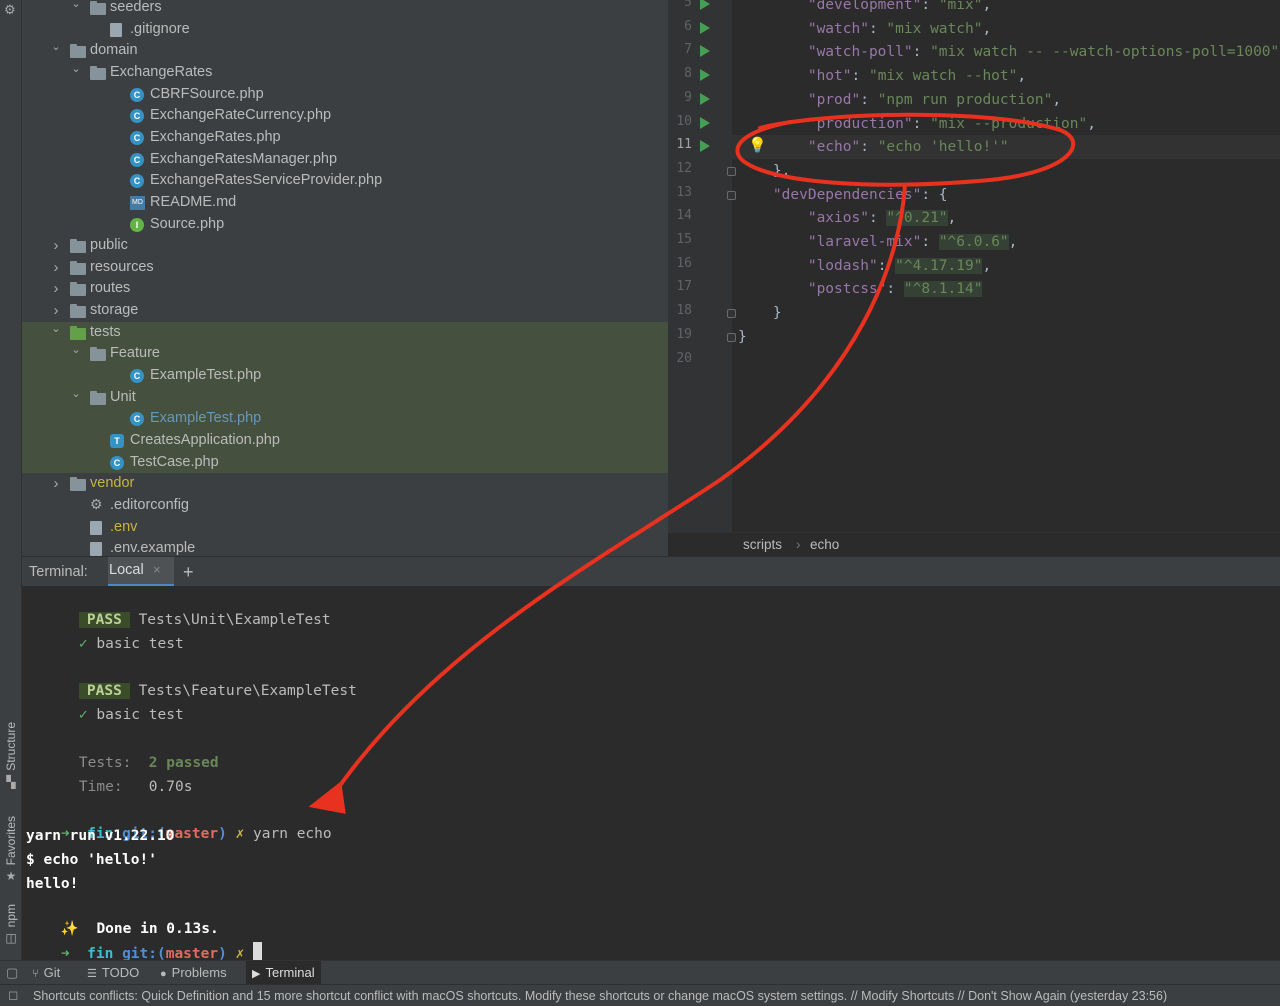  What do you see at coordinates (153, 548) in the screenshot?
I see `tree-item-label: .env.example` at bounding box center [153, 548].